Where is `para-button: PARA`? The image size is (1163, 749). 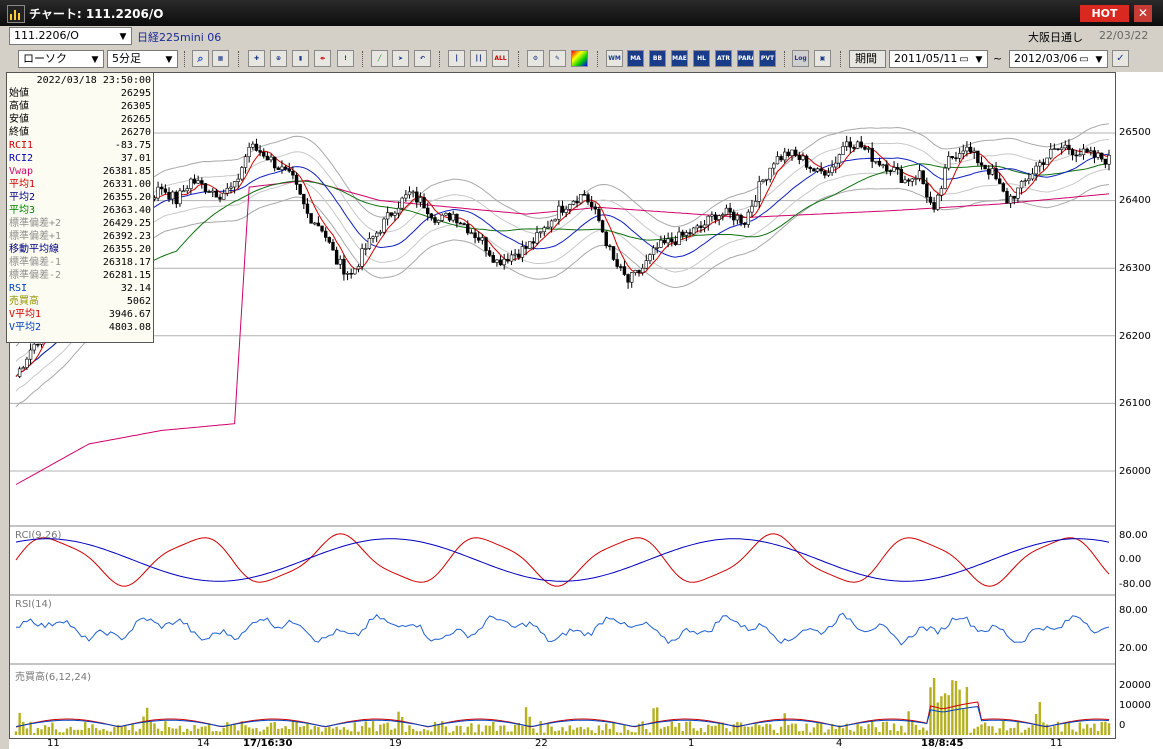
para-button: PARA is located at coordinates (745, 58).